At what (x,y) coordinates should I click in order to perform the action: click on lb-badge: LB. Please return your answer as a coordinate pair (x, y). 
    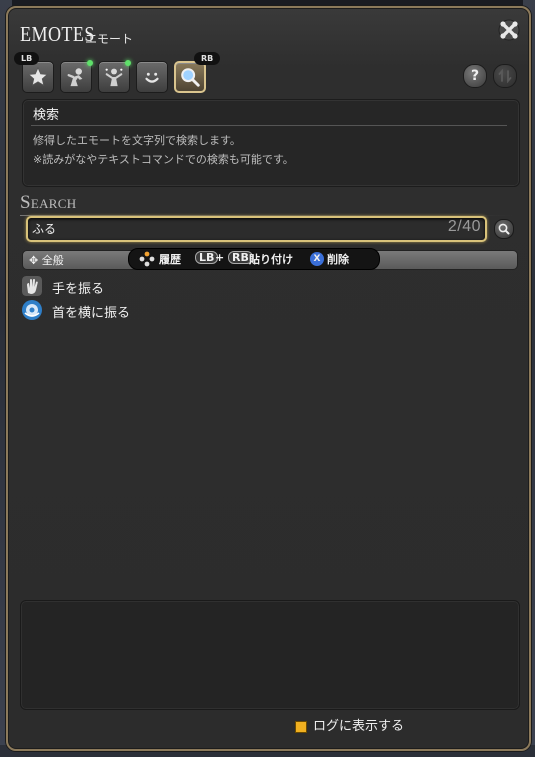
    Looking at the image, I should click on (27, 58).